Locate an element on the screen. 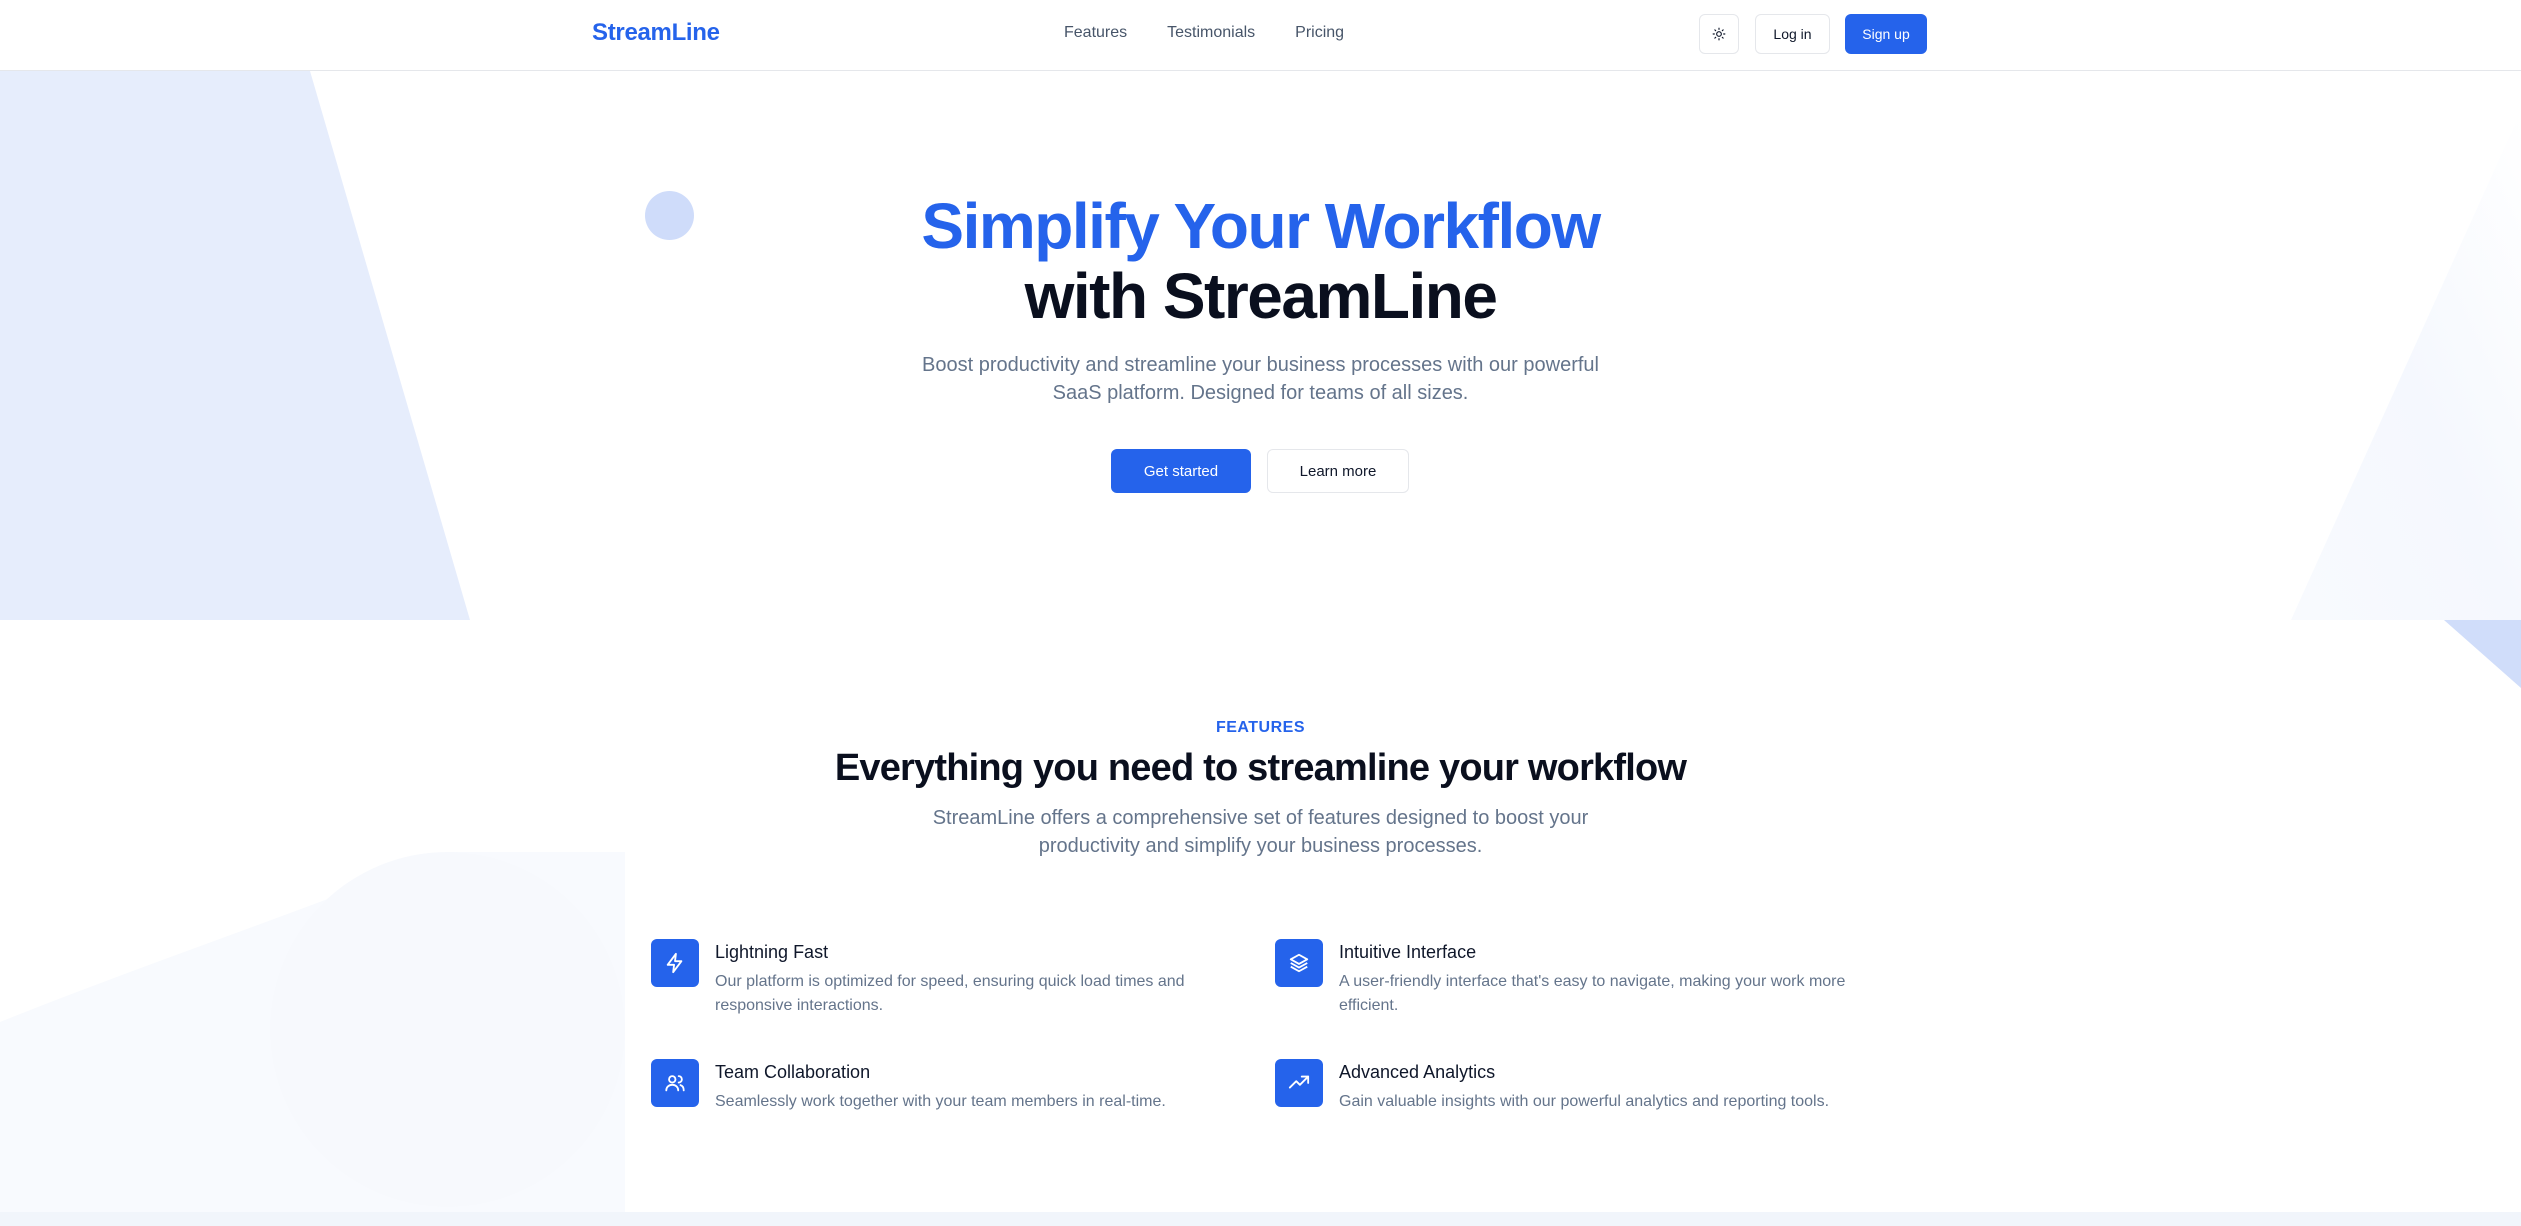 Image resolution: width=2521 pixels, height=1226 pixels. learn-more-button: Learn more is located at coordinates (1338, 471).